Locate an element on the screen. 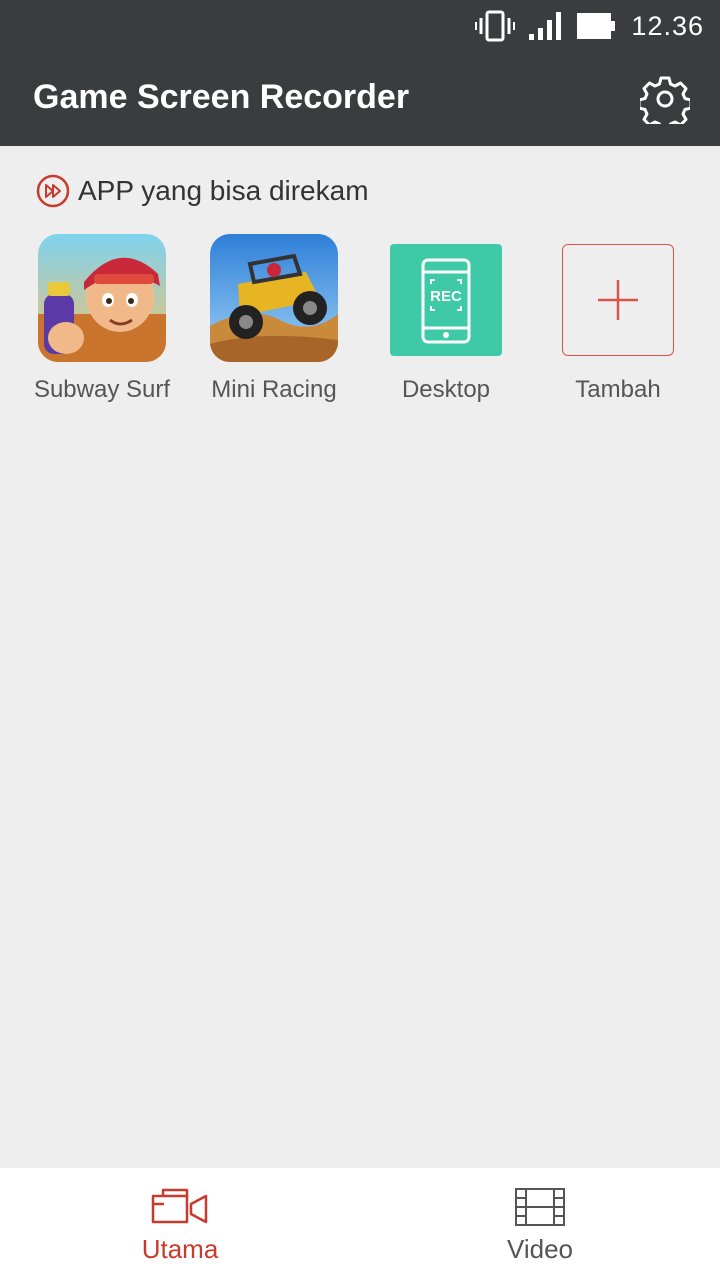 The width and height of the screenshot is (720, 1280). settings-button is located at coordinates (665, 103).